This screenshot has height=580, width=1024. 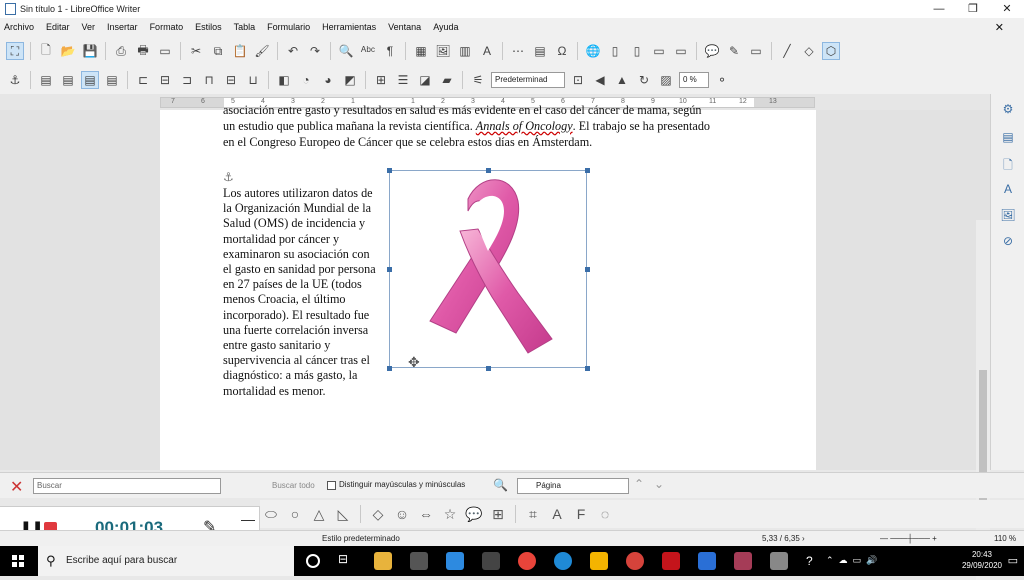 I want to click on store-icon, so click(x=419, y=561).